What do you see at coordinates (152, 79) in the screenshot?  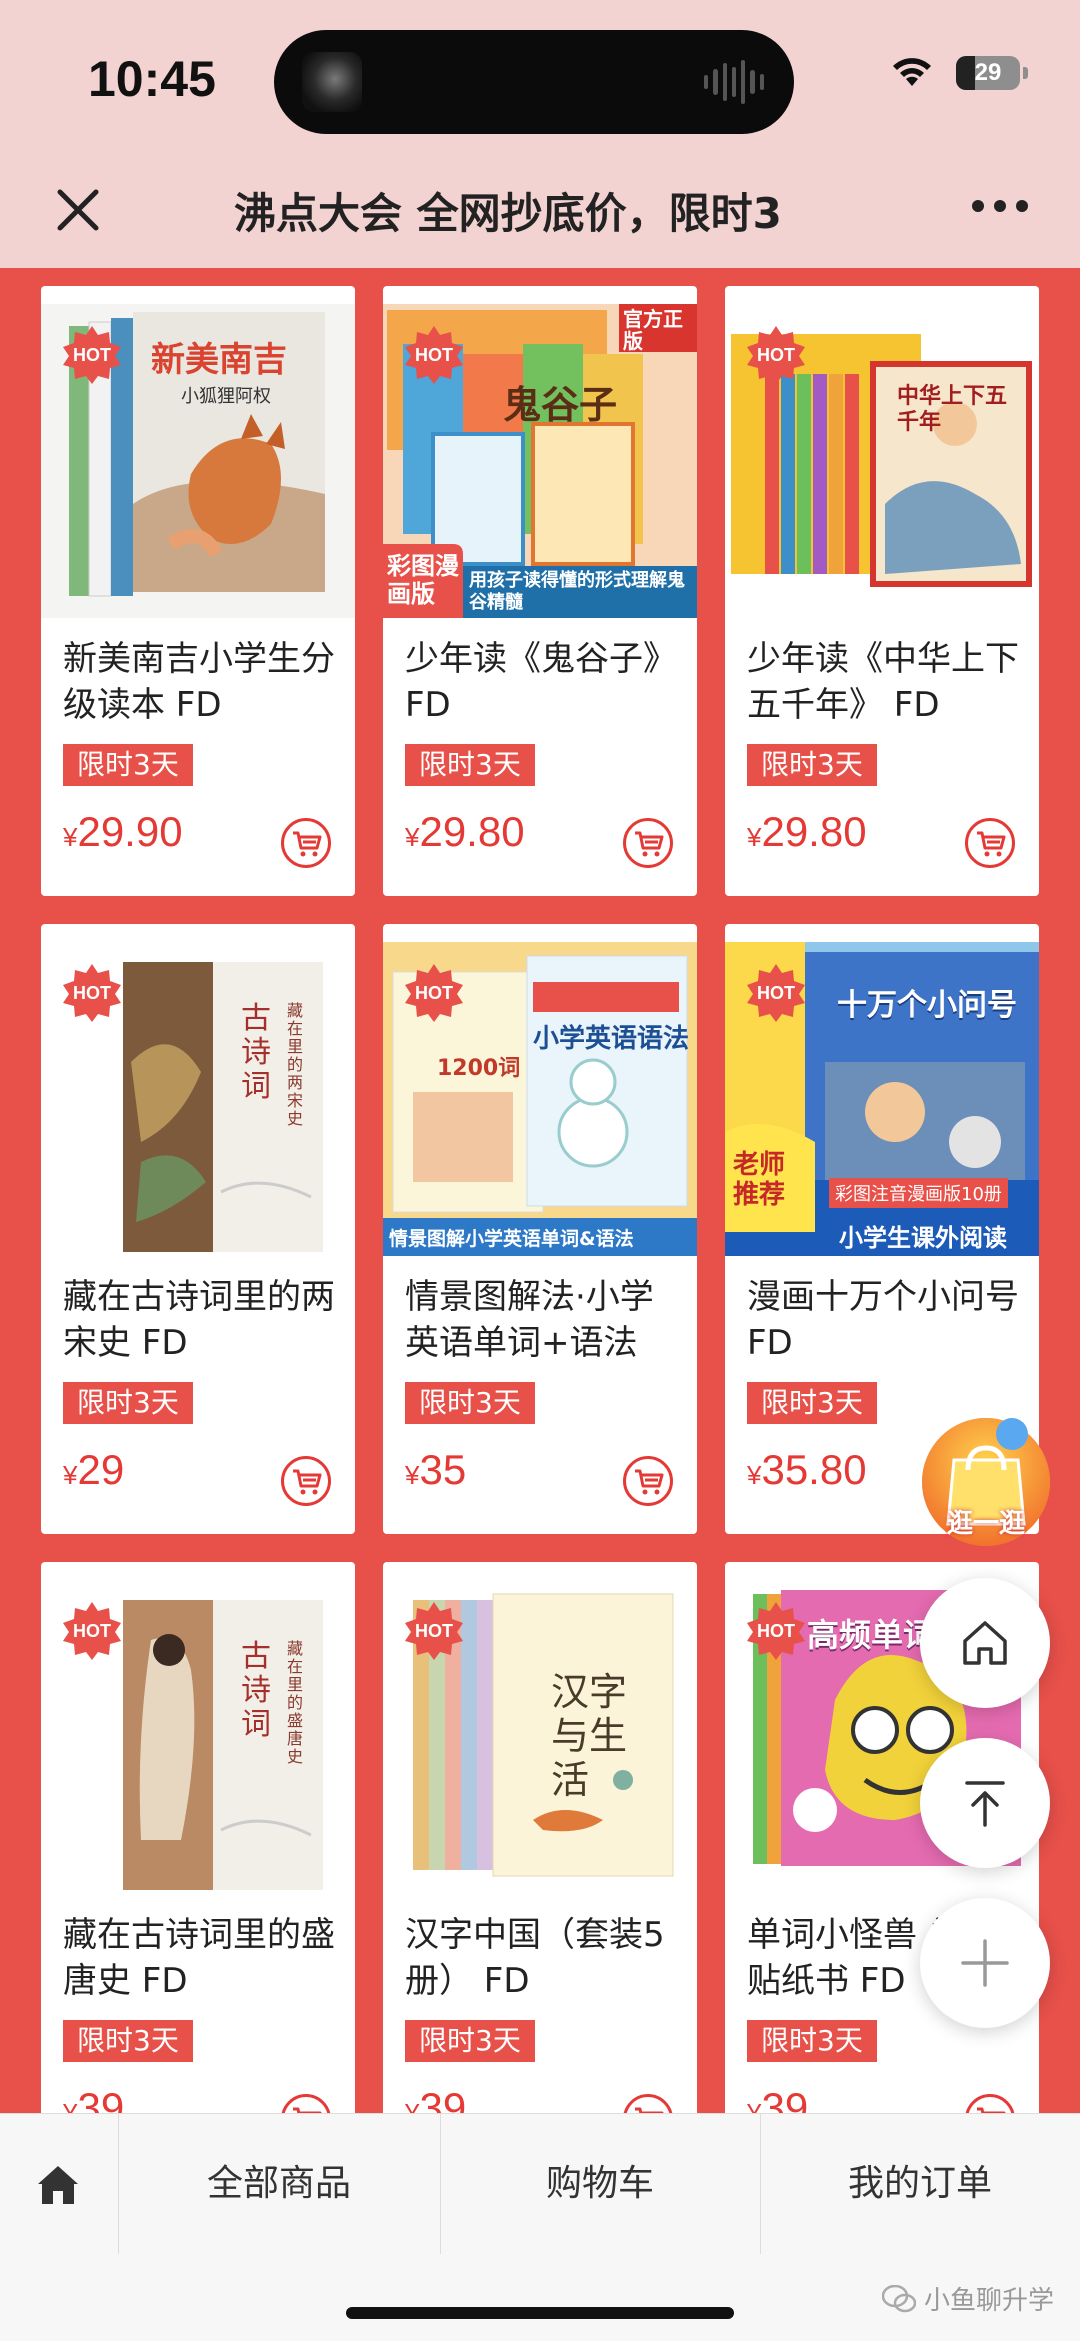 I see `status-time: 10:45` at bounding box center [152, 79].